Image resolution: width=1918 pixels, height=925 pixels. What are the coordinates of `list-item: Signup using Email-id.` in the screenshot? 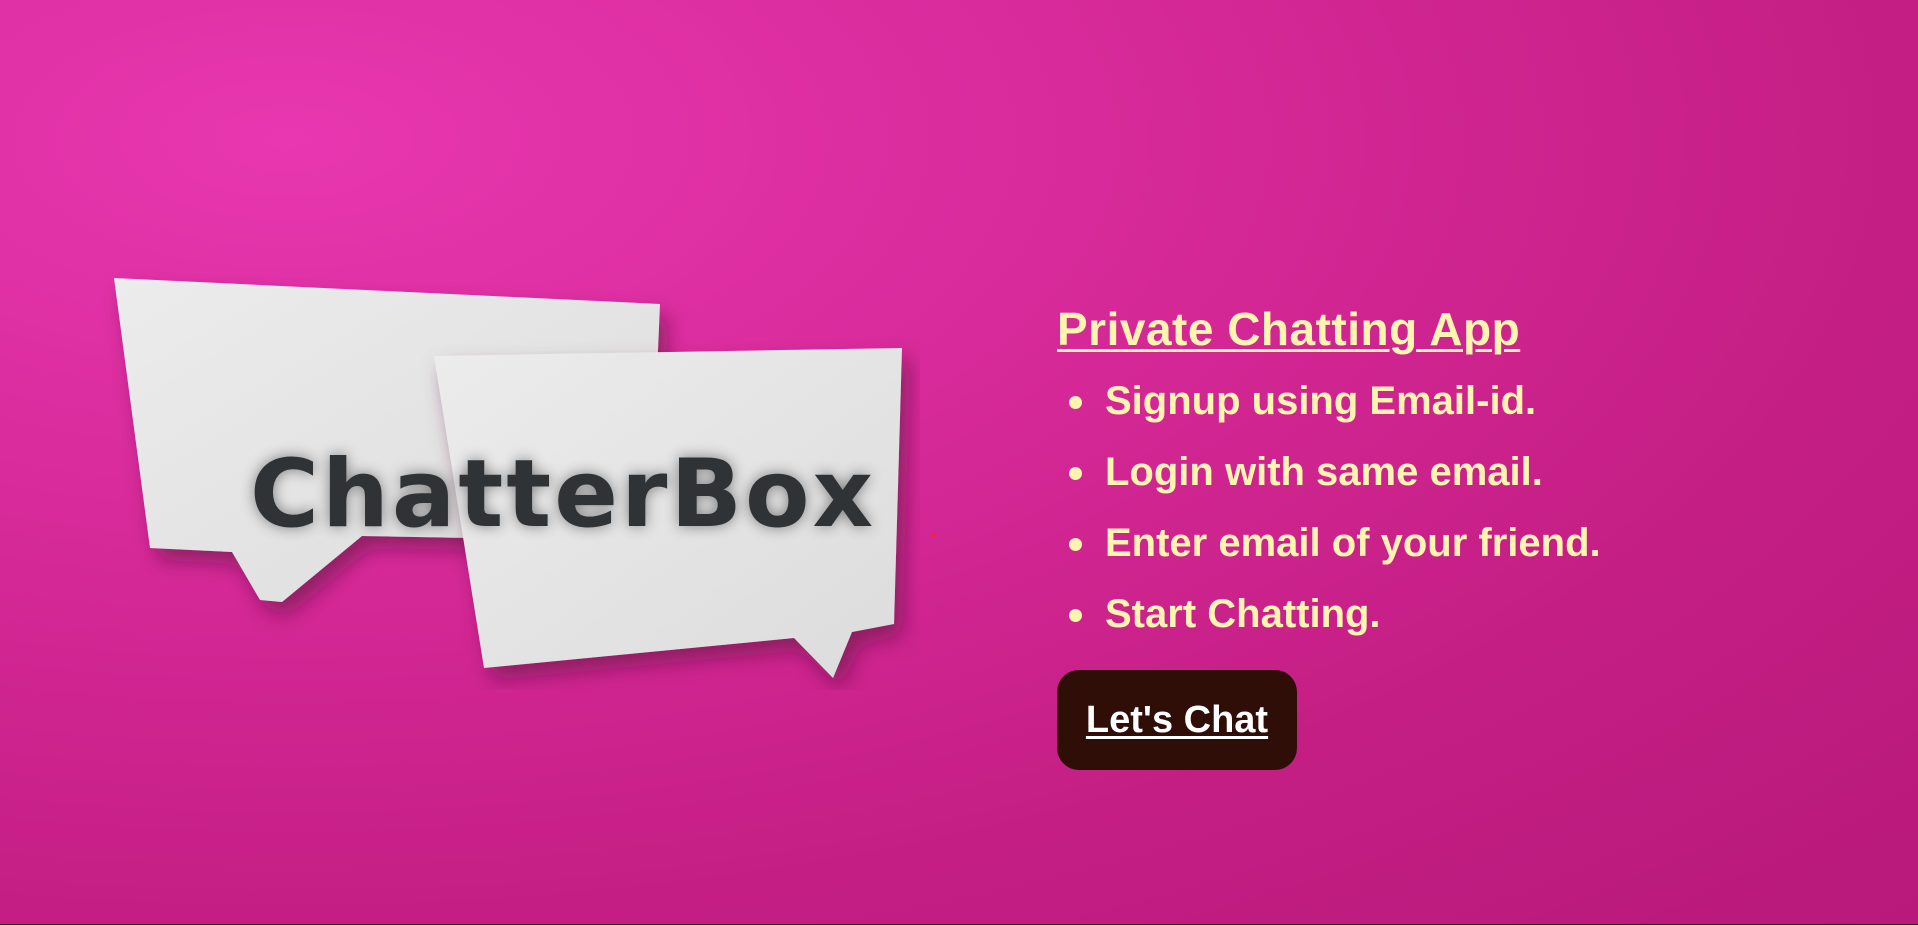 It's located at (1437, 401).